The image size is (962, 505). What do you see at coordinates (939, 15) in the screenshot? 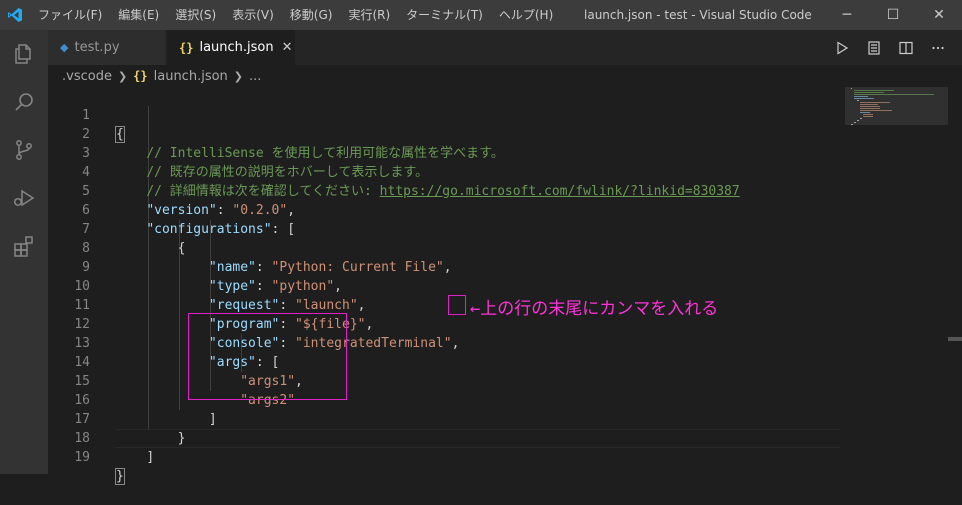
I see `close-window-button: ✕` at bounding box center [939, 15].